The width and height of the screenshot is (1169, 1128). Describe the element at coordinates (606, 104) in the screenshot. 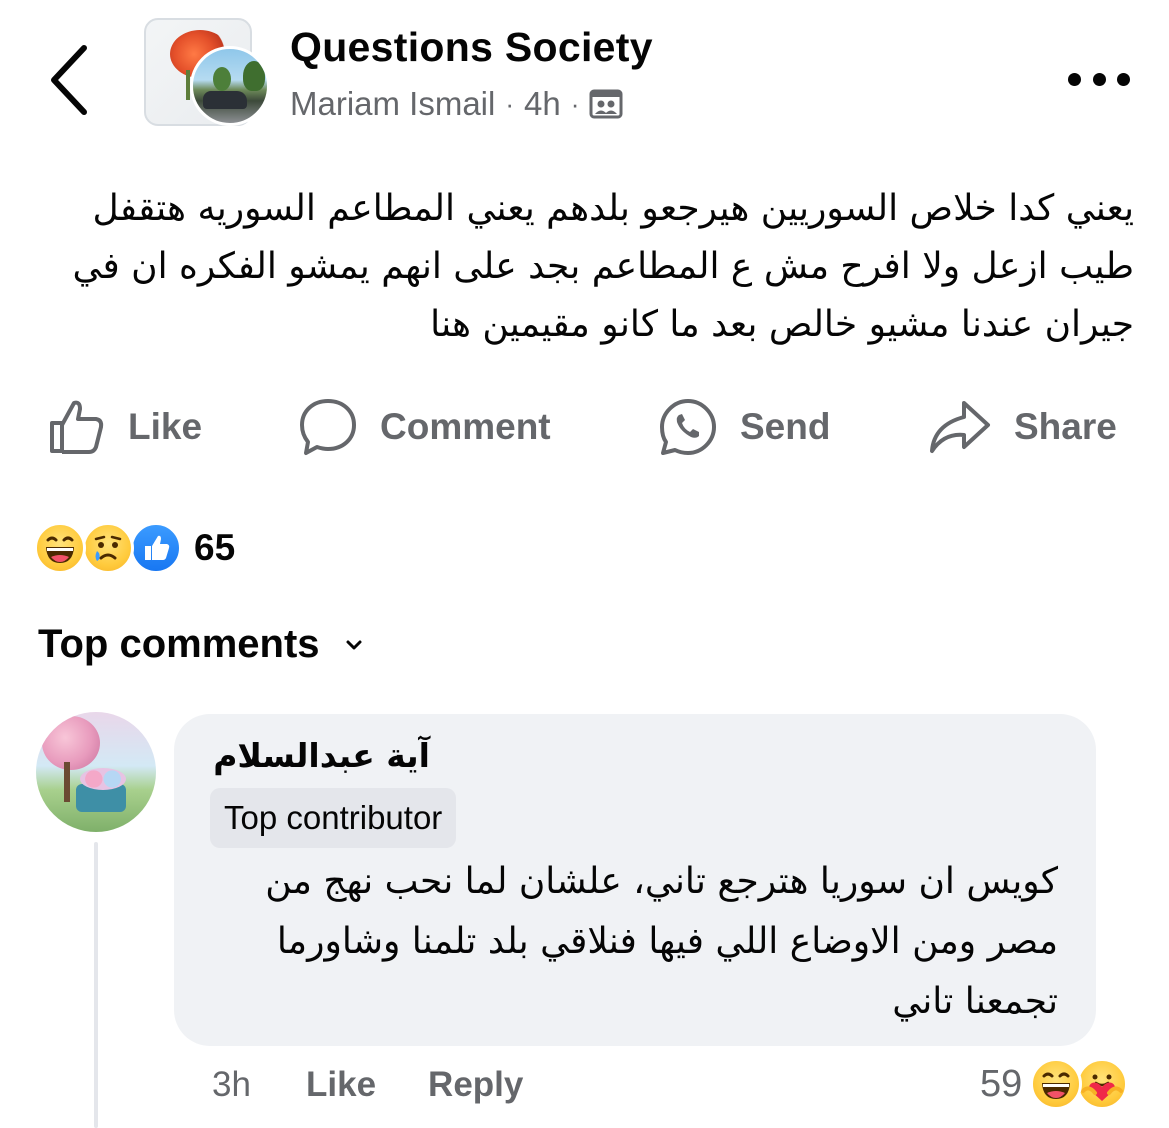

I see `group-members-icon` at that location.